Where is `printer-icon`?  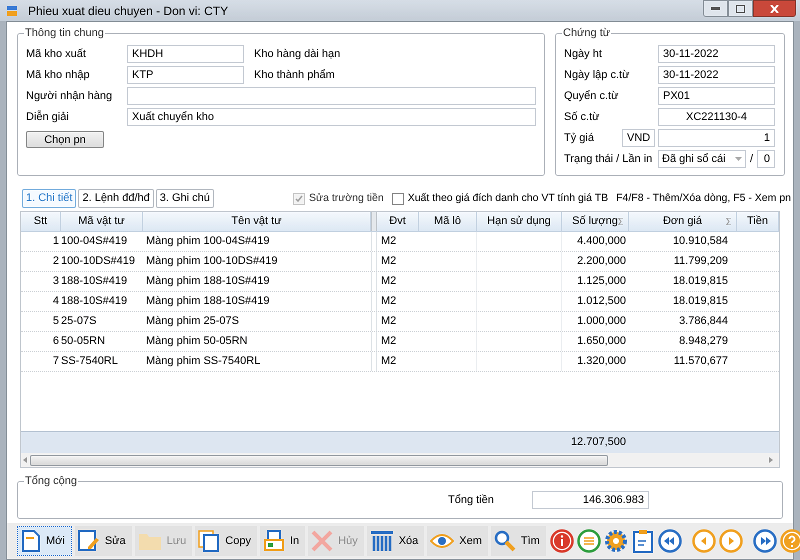
printer-icon is located at coordinates (273, 541).